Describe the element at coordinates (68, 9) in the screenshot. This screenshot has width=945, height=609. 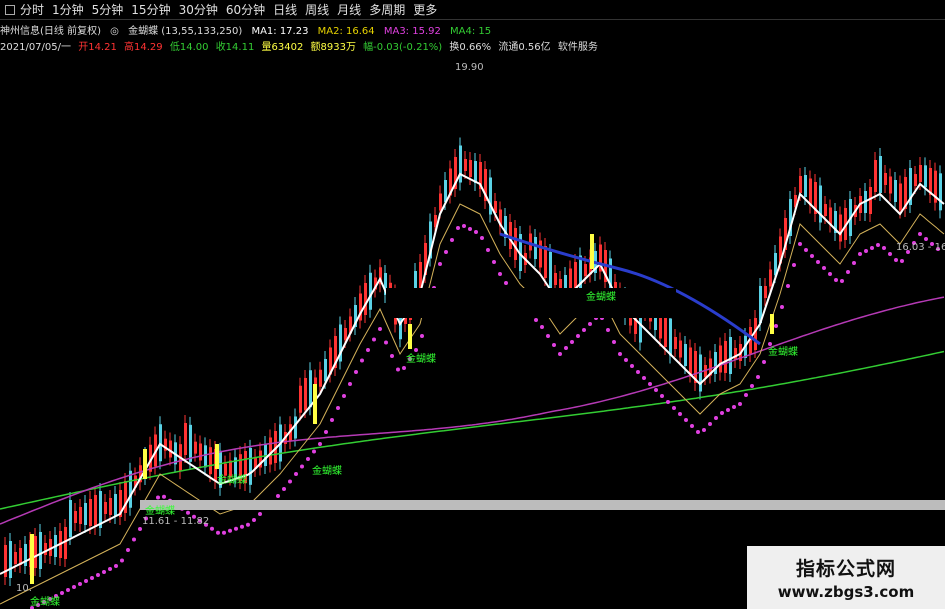
I see `period-1min: 1分钟` at that location.